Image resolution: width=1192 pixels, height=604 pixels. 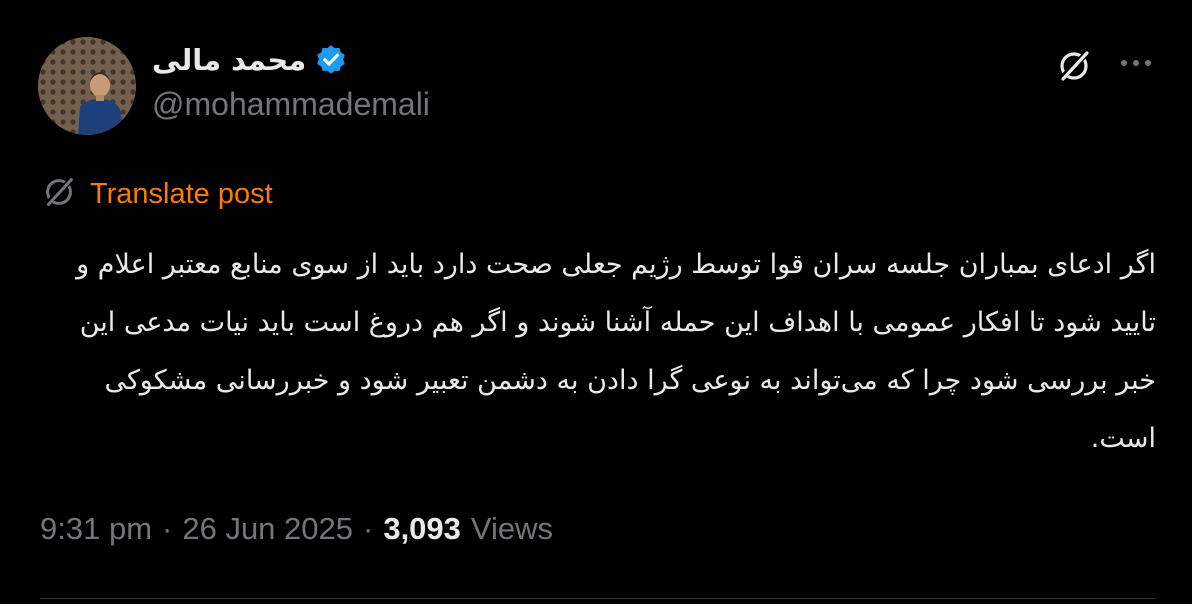 I want to click on avatar, so click(x=87, y=86).